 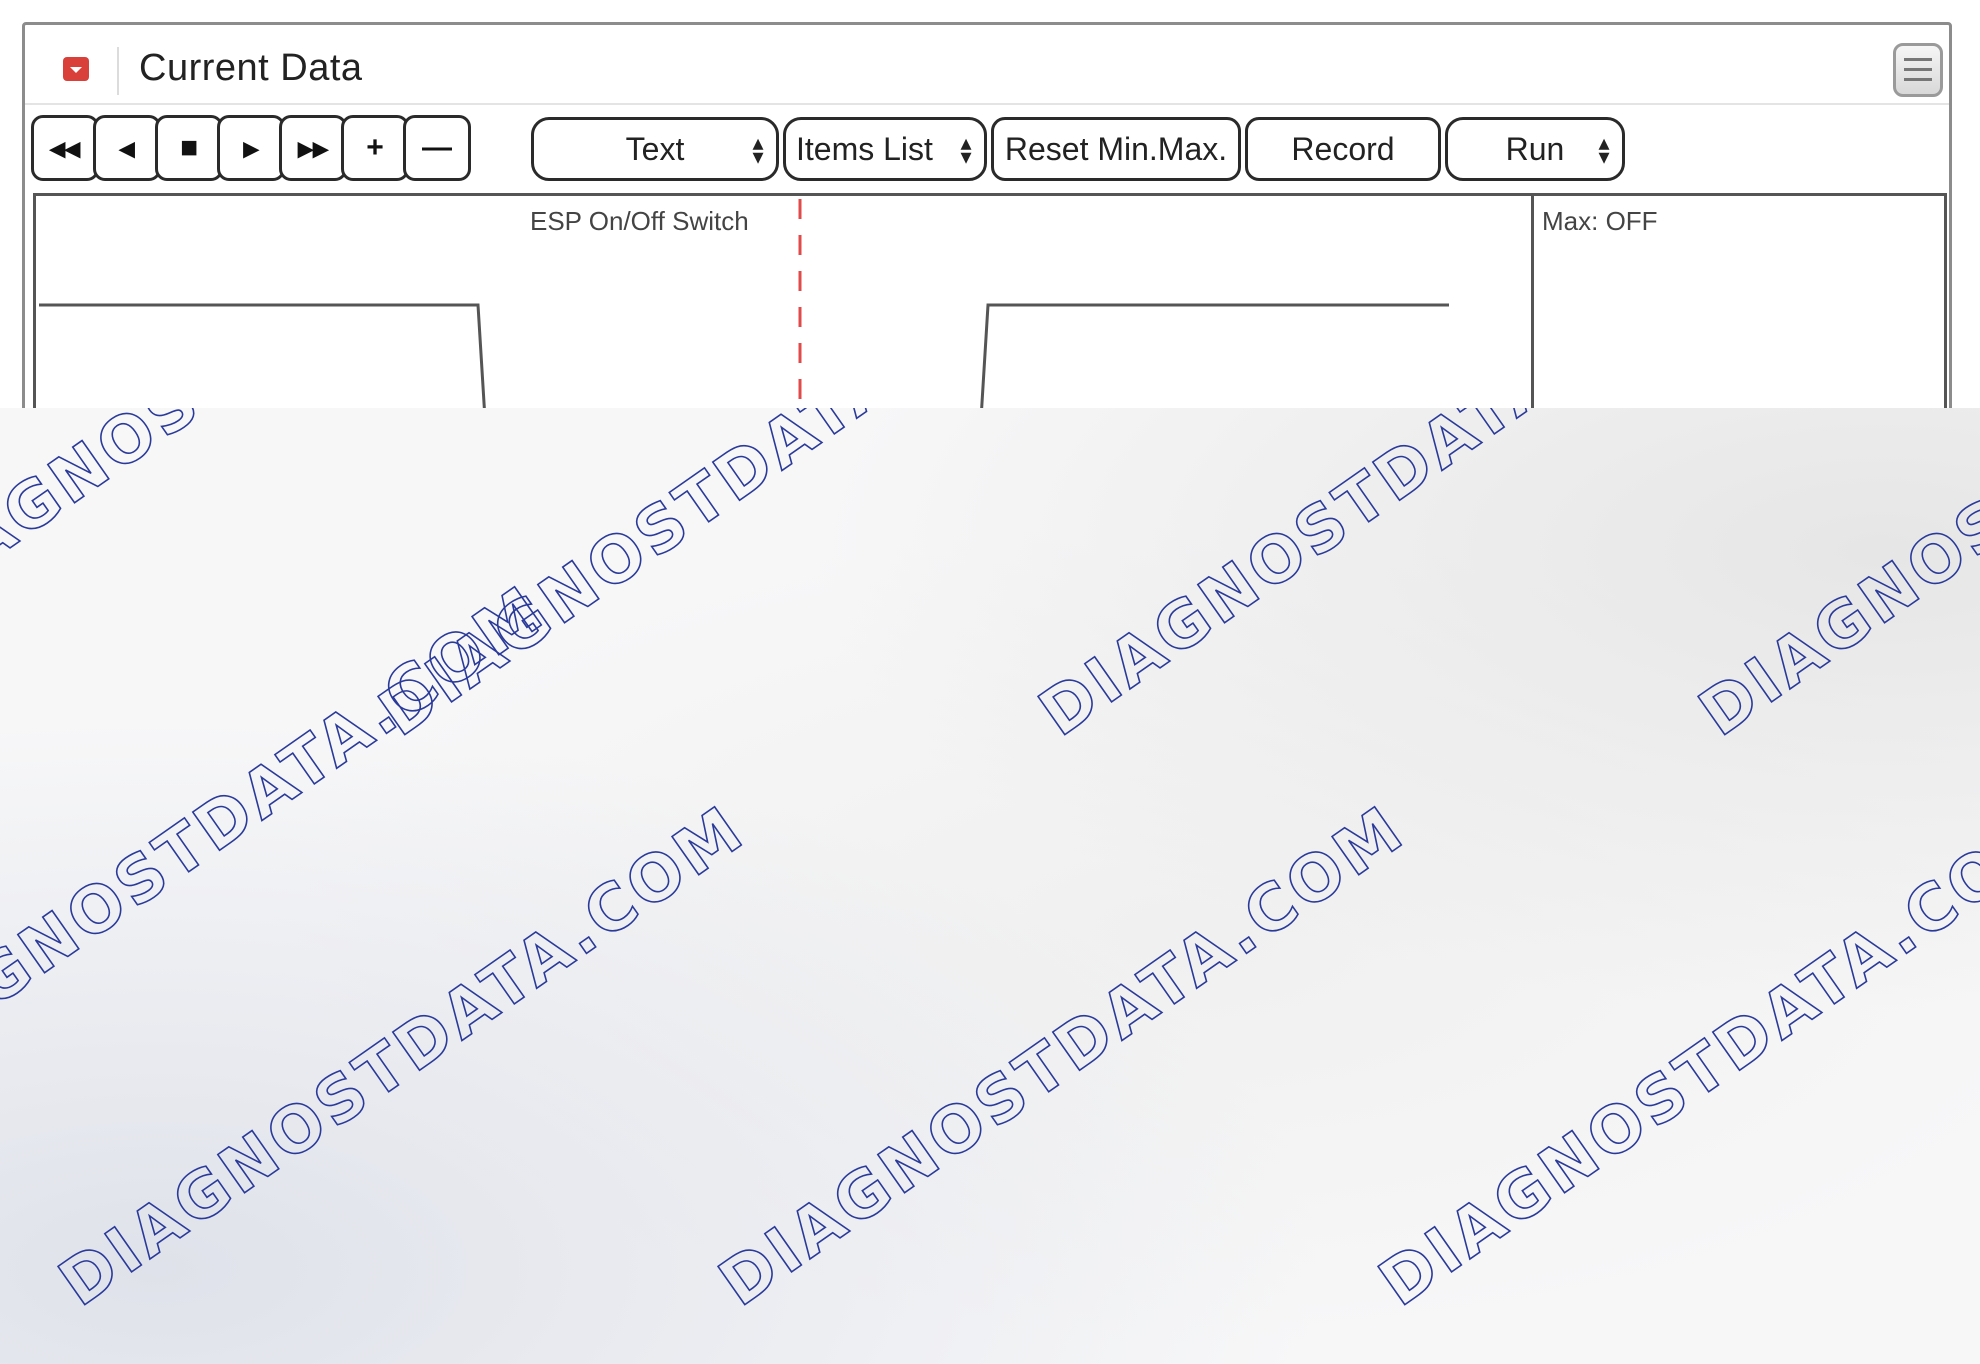 I want to click on stop-button: ■, so click(x=189, y=148).